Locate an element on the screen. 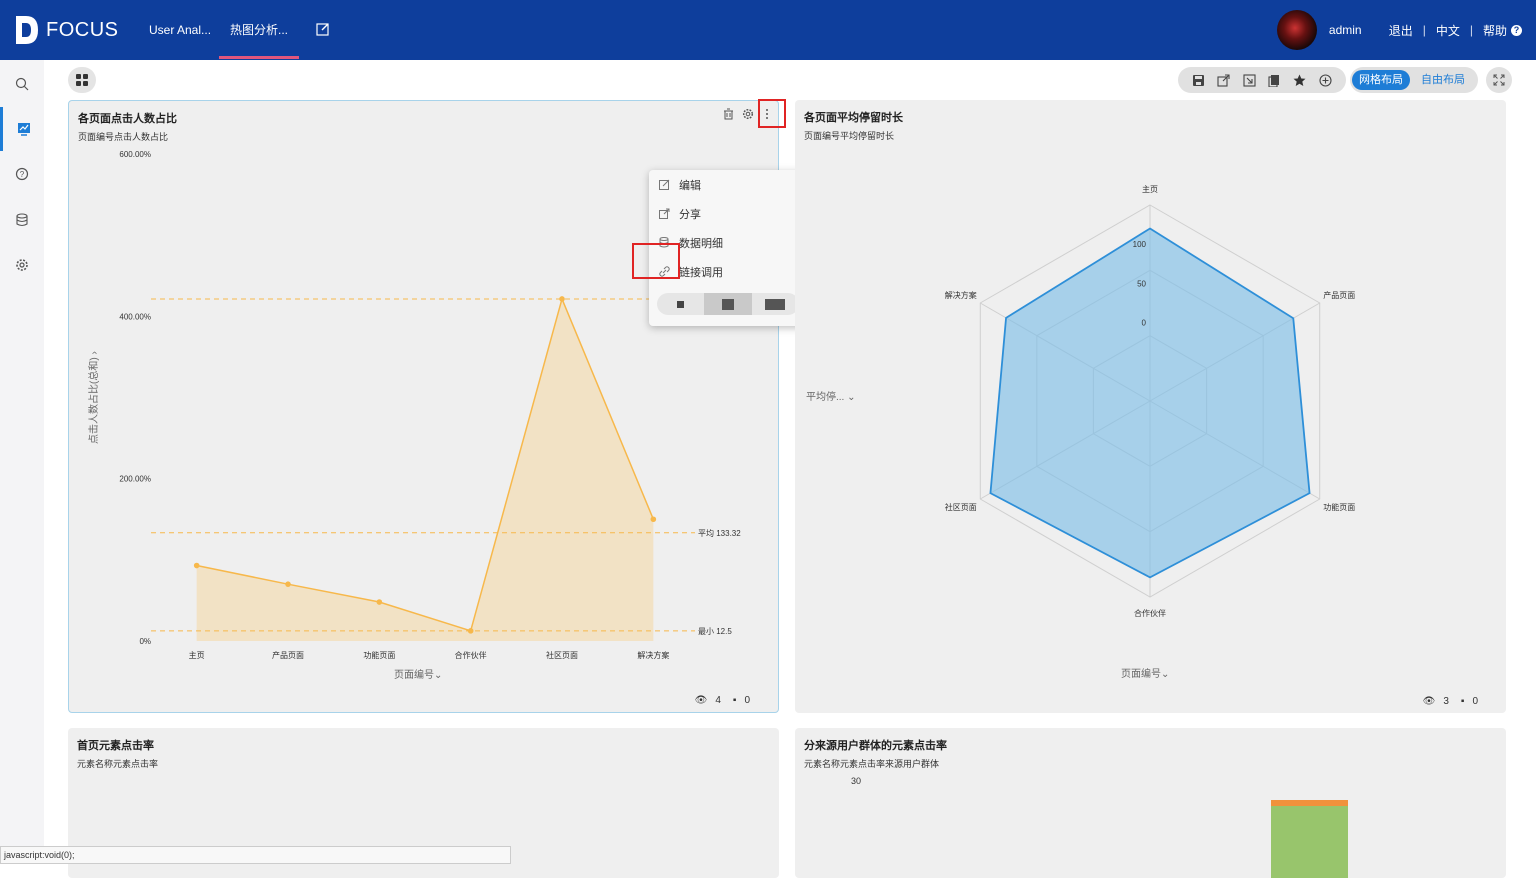 Image resolution: width=1536 pixels, height=878 pixels. save-icon is located at coordinates (1198, 80).